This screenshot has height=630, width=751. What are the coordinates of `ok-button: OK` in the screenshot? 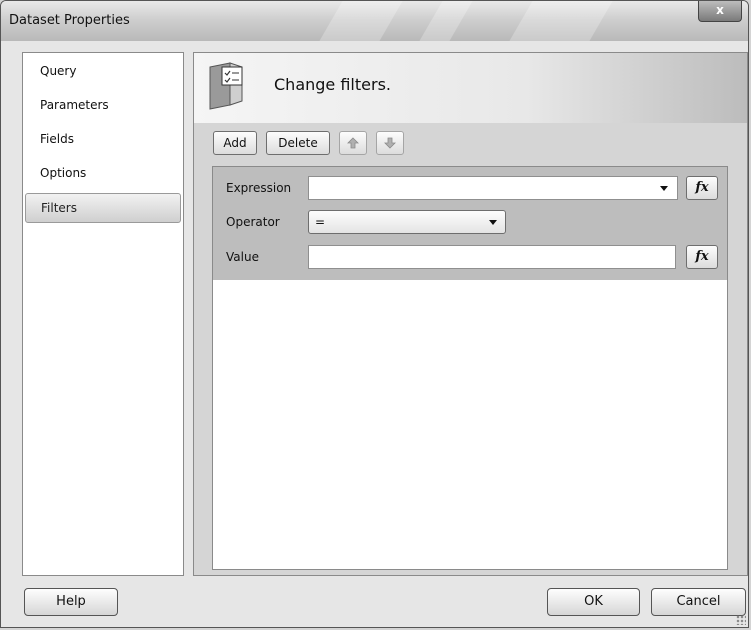 It's located at (593, 602).